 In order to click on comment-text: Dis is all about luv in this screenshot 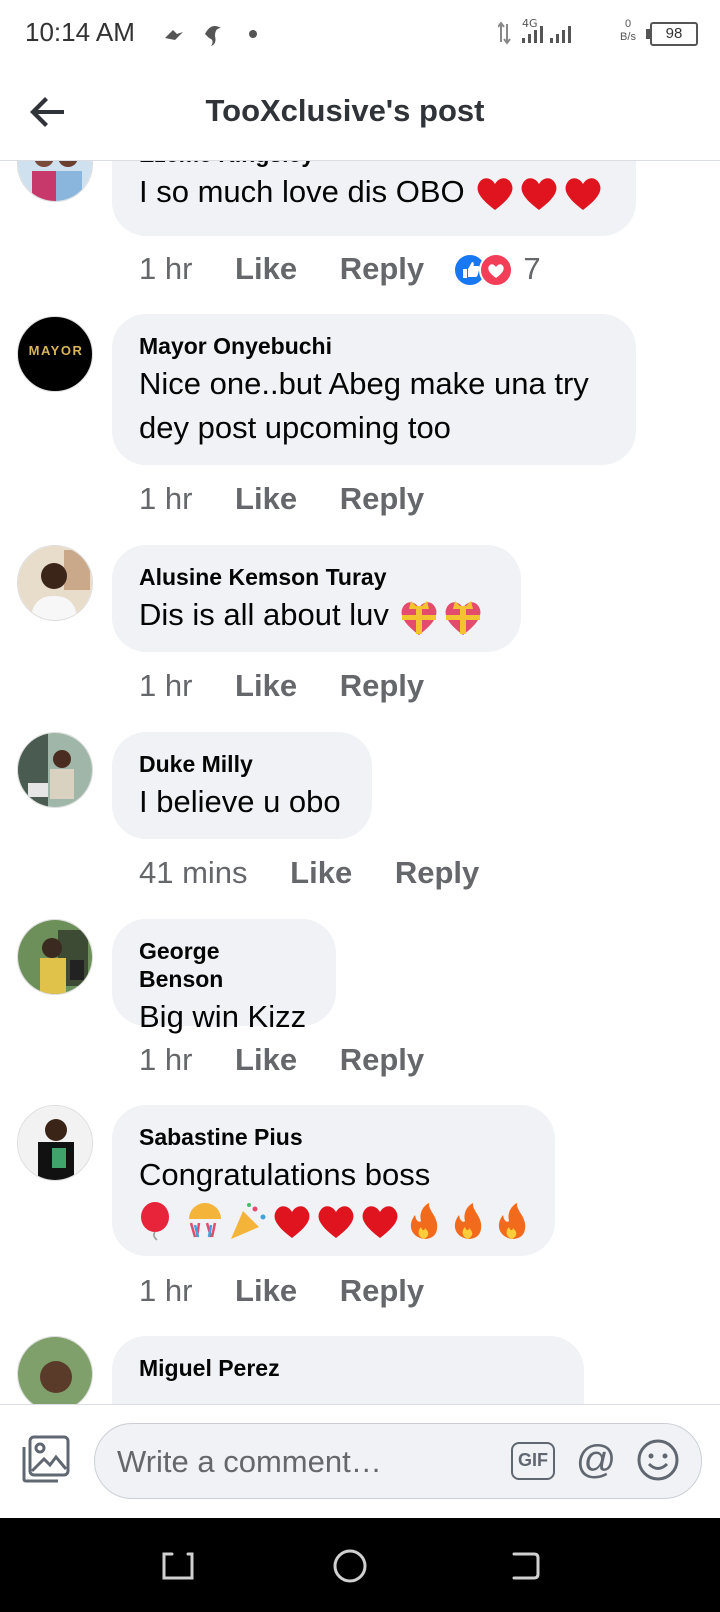, I will do `click(316, 615)`.